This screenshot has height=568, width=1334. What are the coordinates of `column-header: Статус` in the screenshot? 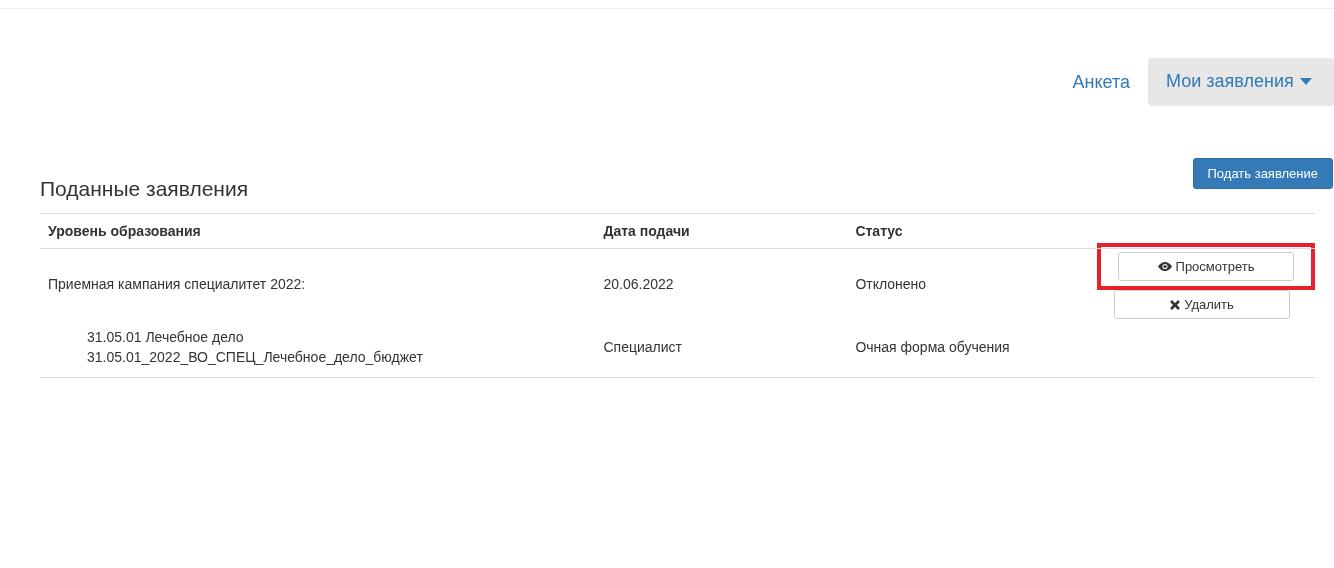 It's located at (972, 231).